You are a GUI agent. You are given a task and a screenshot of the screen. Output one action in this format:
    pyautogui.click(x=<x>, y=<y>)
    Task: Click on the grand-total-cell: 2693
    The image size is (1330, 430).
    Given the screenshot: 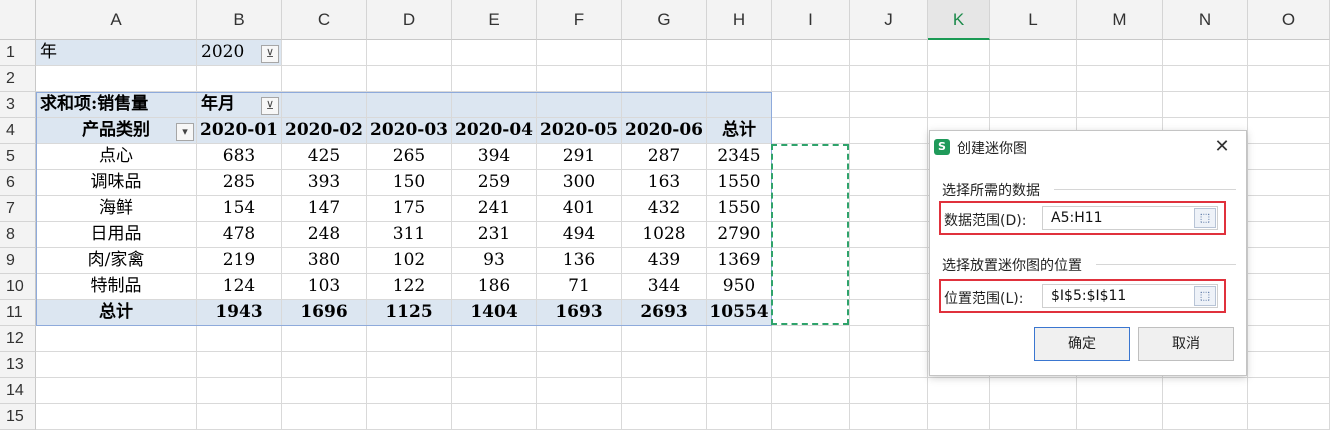 What is the action you would take?
    pyautogui.click(x=664, y=313)
    